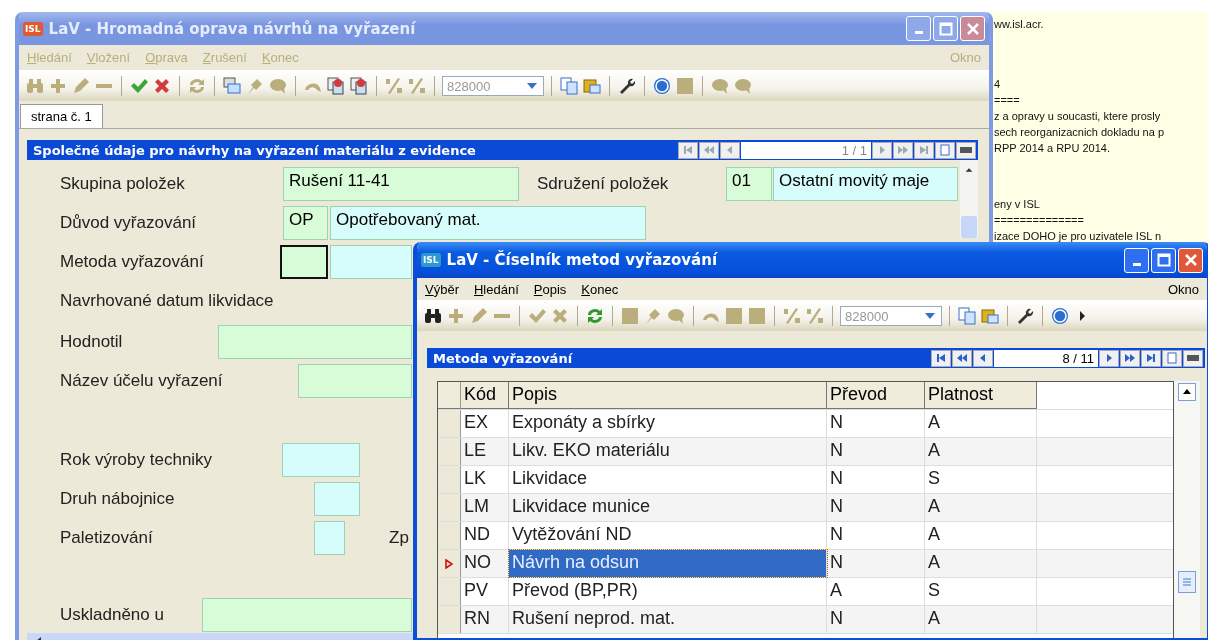  Describe the element at coordinates (668, 423) in the screenshot. I see `table-cell: Exponáty a sbírky` at that location.